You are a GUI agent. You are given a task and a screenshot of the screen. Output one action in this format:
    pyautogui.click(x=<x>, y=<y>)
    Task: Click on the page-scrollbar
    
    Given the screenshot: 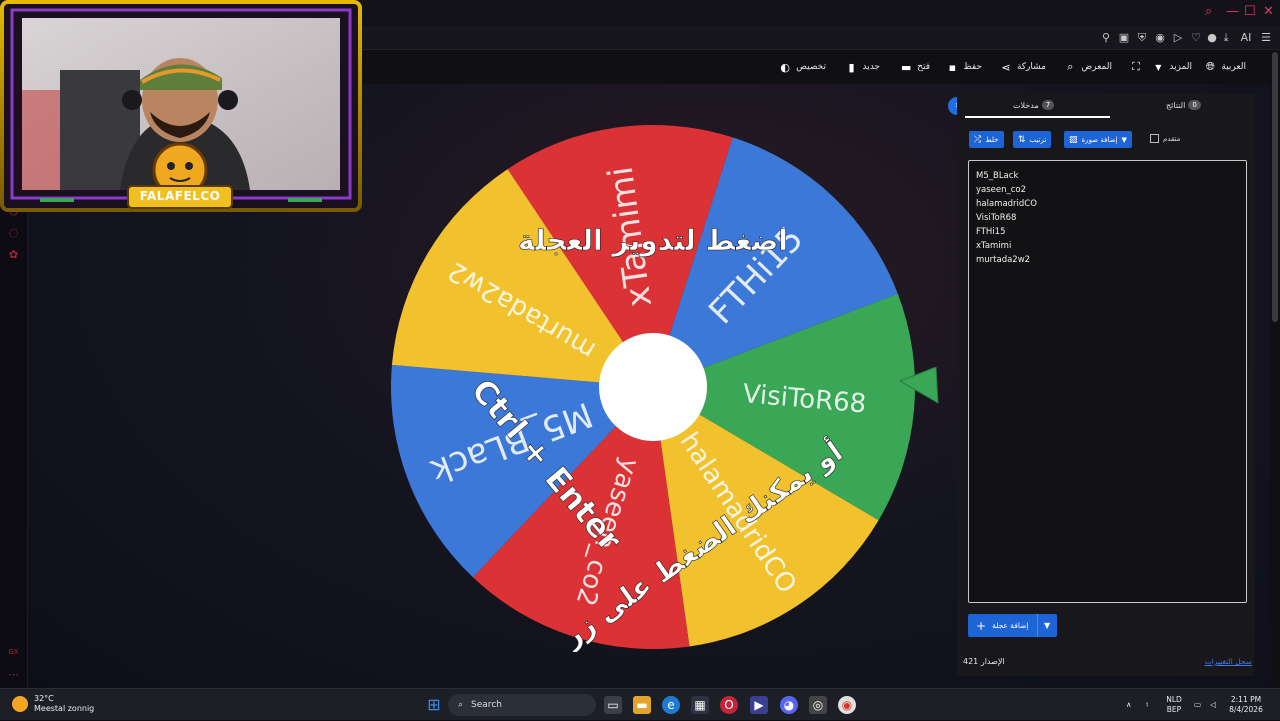 What is the action you would take?
    pyautogui.click(x=1275, y=369)
    